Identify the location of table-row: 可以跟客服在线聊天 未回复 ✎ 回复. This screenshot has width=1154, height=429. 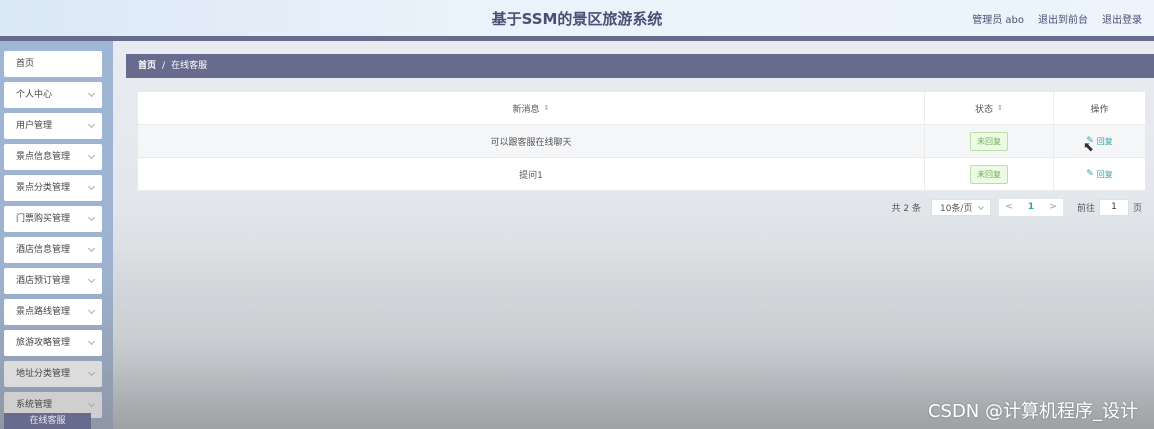
(641, 141).